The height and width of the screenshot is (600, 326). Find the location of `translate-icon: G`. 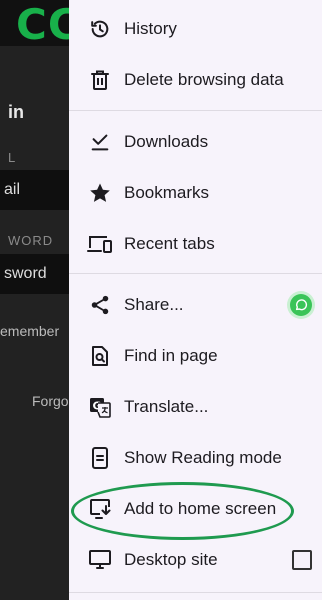

translate-icon: G is located at coordinates (100, 407).